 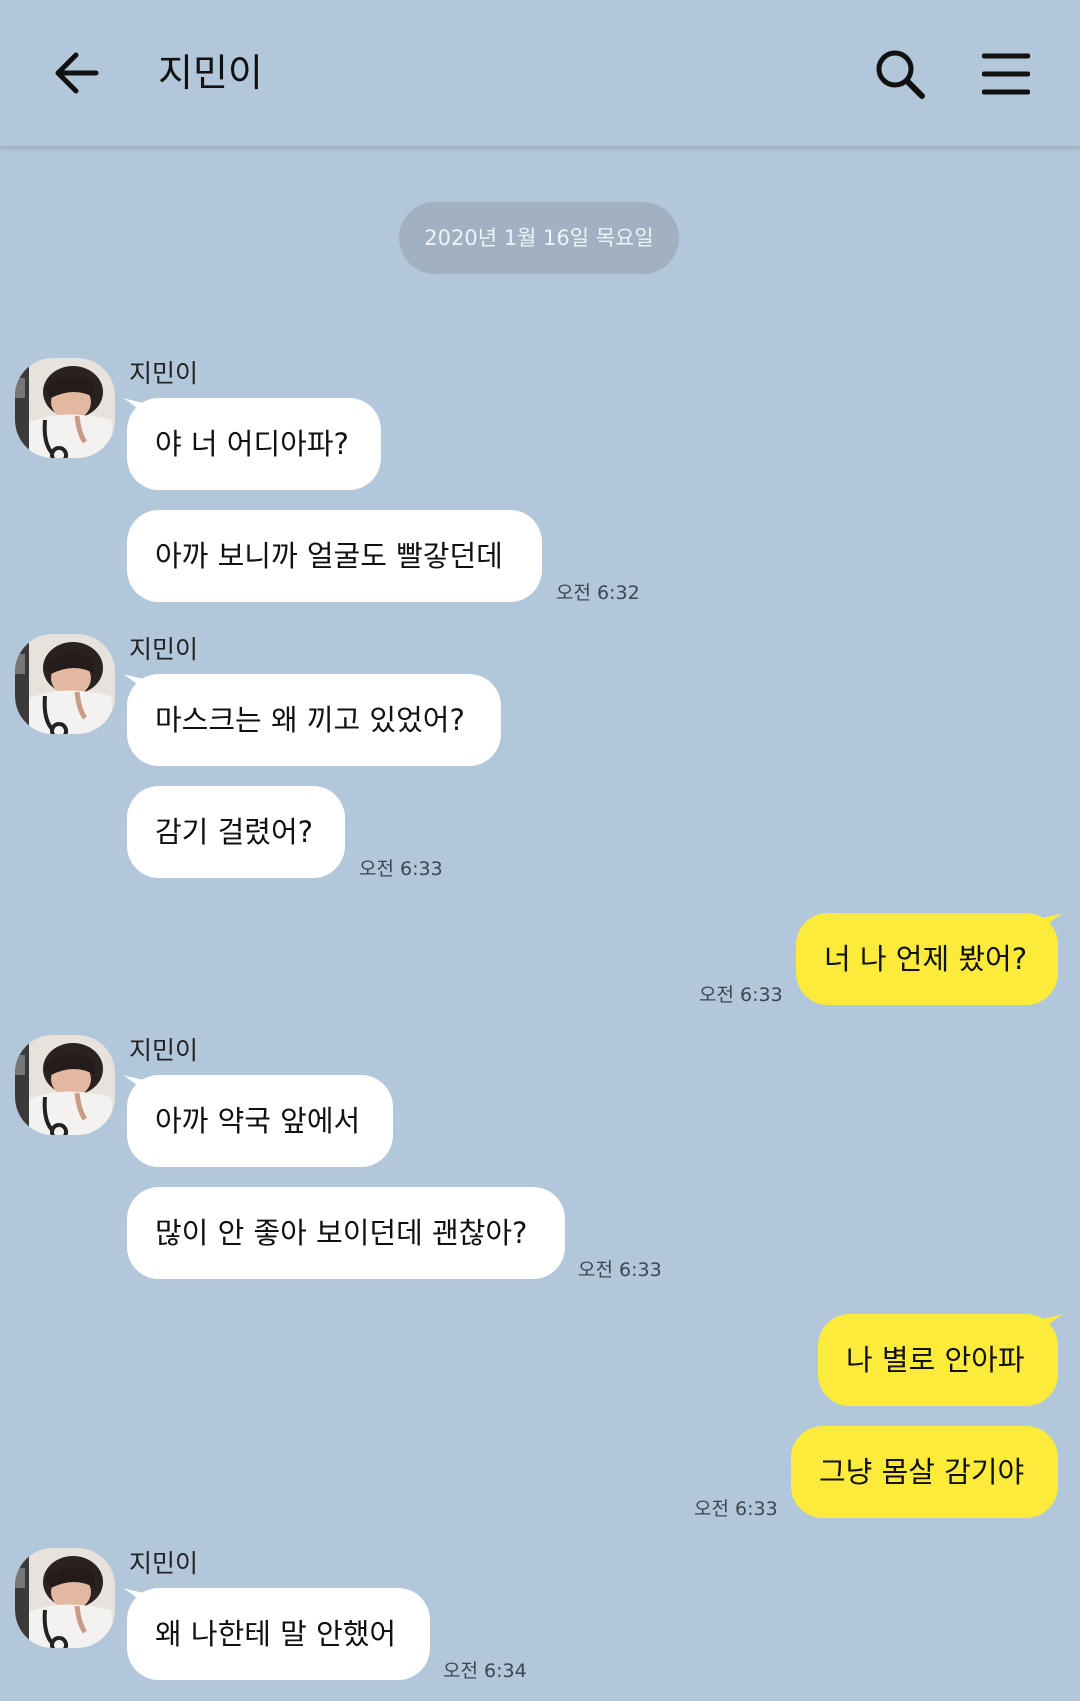 What do you see at coordinates (938, 1360) in the screenshot?
I see `outgoing-message-bubble: 나 별로 안아파` at bounding box center [938, 1360].